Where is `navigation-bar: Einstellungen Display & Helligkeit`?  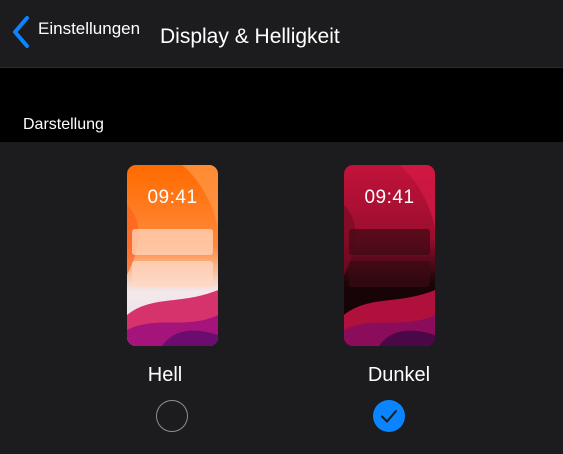 navigation-bar: Einstellungen Display & Helligkeit is located at coordinates (281, 34).